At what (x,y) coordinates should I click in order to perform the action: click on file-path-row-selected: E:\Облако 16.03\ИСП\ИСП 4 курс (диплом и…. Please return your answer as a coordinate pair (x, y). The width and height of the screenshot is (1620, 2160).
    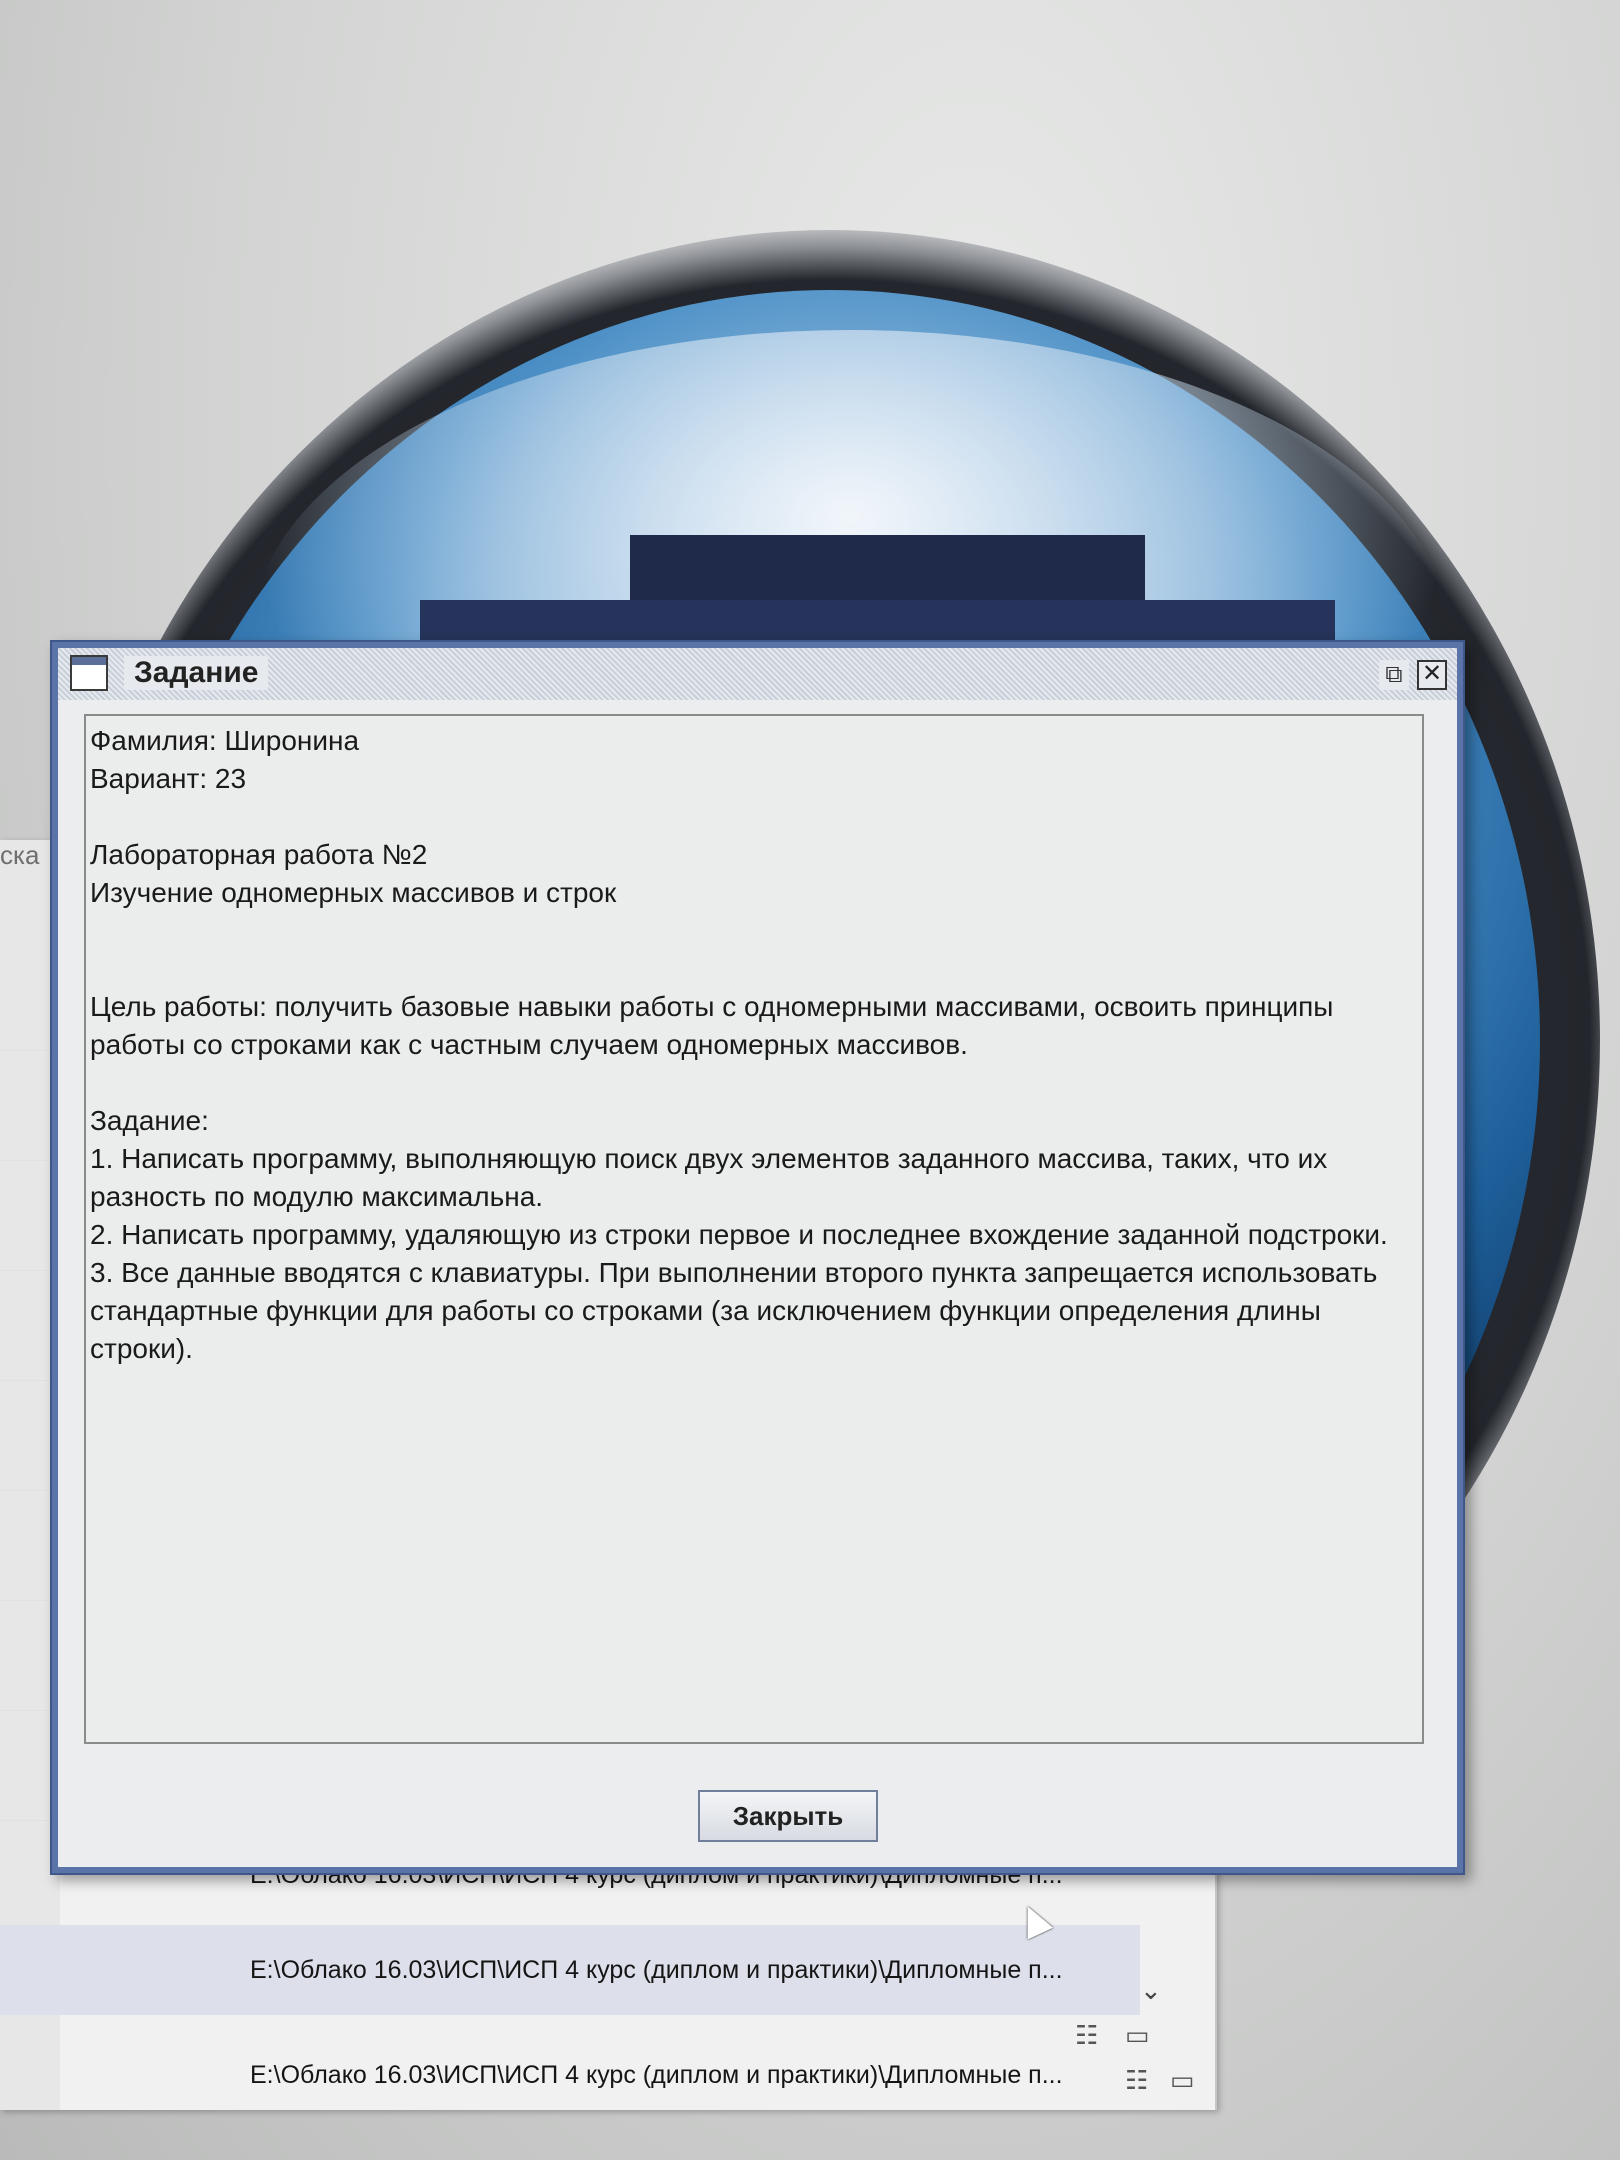
    Looking at the image, I should click on (570, 1970).